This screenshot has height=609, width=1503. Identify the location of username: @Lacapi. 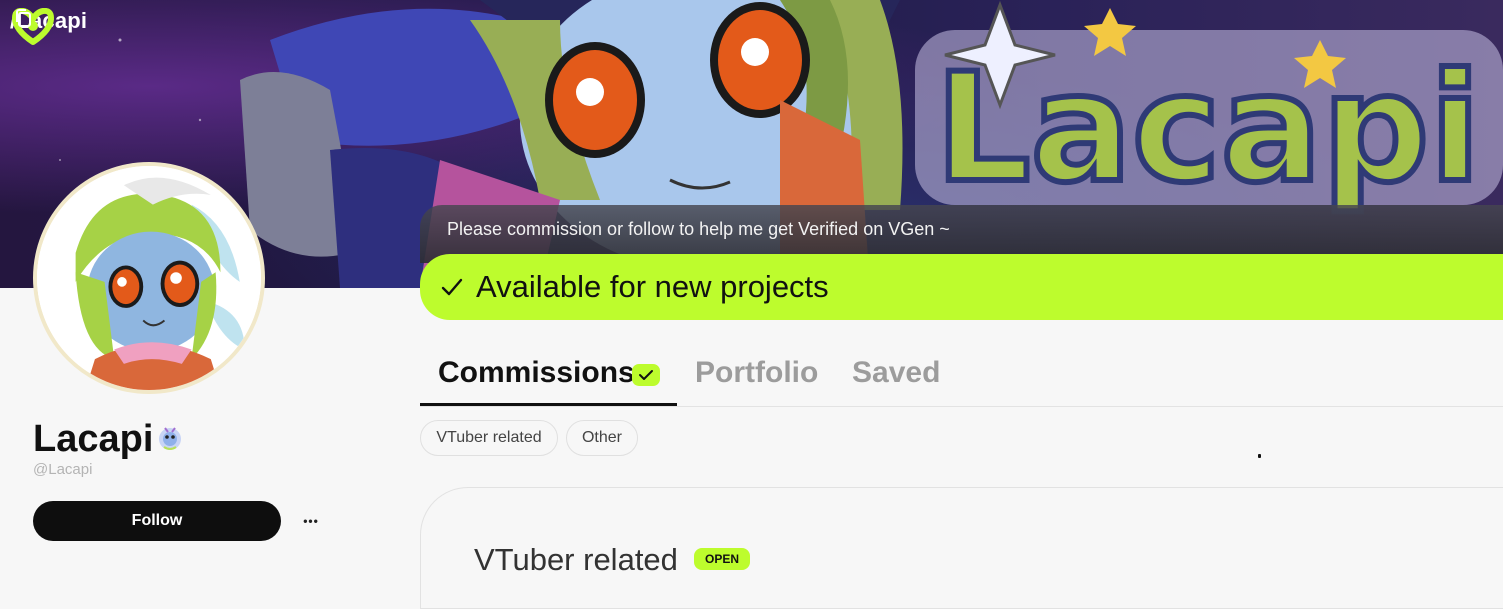
(63, 469).